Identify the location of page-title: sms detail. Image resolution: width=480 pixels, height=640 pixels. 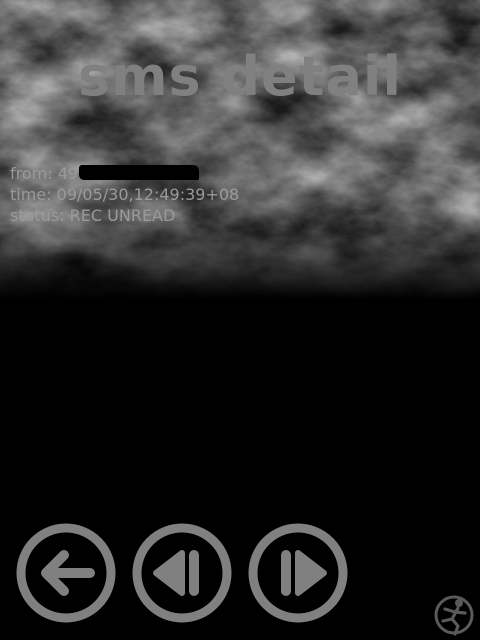
(240, 76).